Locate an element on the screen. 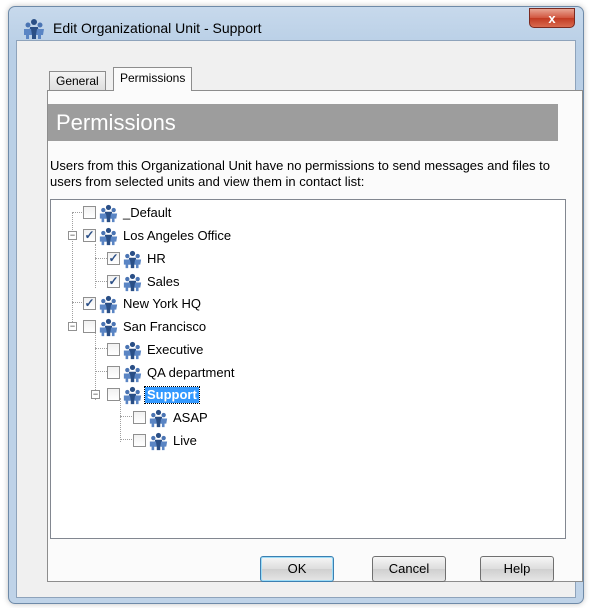  cancel-button: Cancel is located at coordinates (409, 569).